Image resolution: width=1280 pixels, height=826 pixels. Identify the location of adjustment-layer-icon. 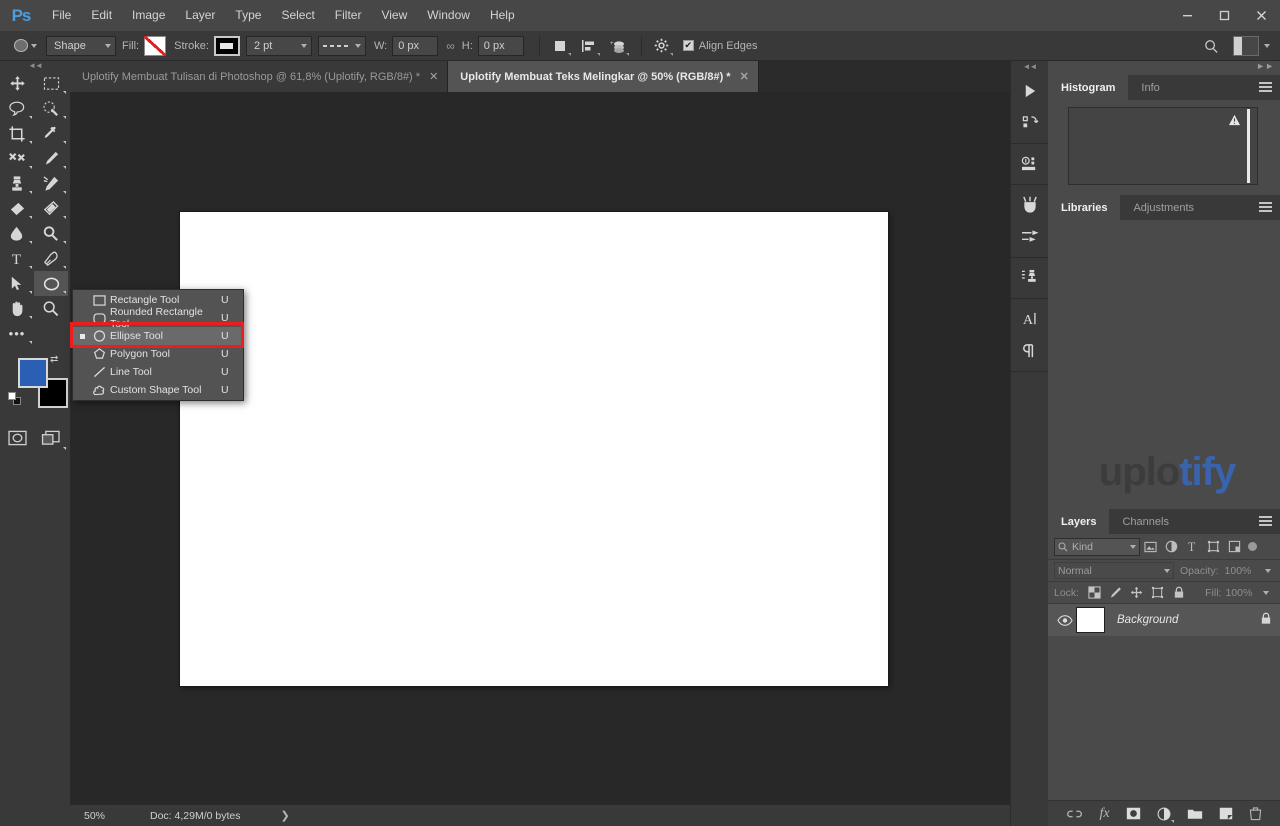
(1165, 815).